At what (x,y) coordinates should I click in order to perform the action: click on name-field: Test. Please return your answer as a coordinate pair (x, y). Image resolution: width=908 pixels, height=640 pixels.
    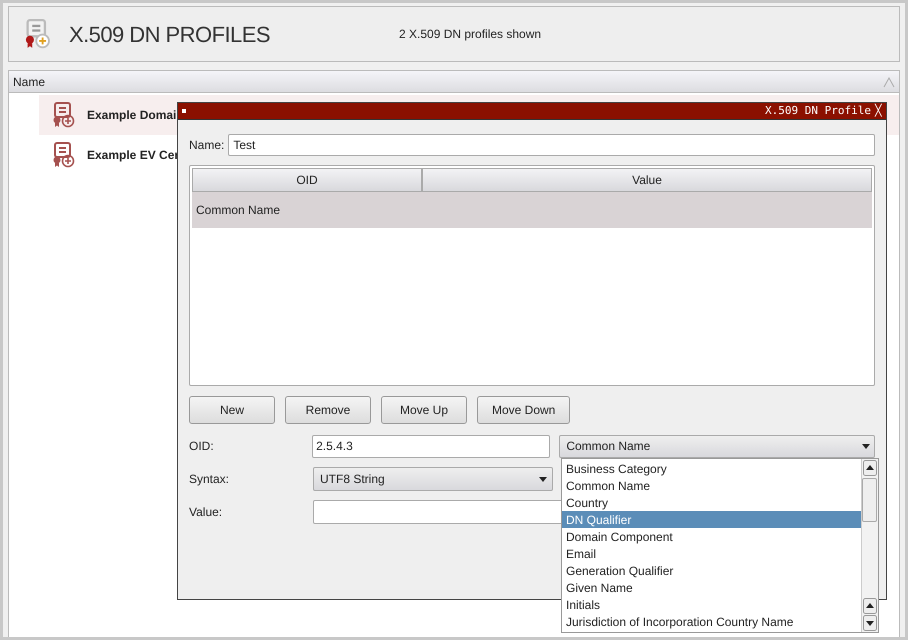
    Looking at the image, I should click on (551, 145).